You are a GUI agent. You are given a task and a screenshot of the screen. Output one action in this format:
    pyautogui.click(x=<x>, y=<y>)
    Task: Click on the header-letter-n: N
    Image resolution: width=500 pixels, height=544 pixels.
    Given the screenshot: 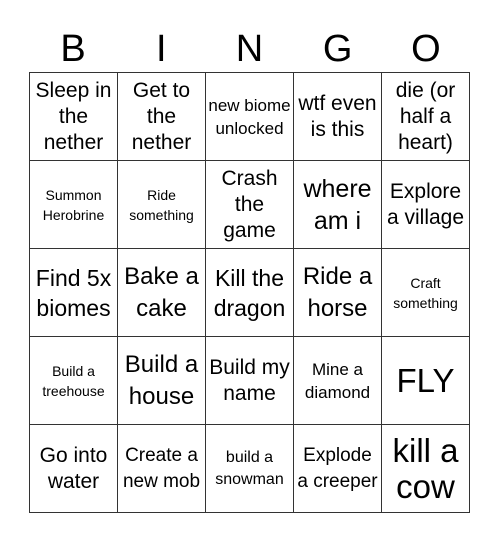 What is the action you would take?
    pyautogui.click(x=249, y=49)
    